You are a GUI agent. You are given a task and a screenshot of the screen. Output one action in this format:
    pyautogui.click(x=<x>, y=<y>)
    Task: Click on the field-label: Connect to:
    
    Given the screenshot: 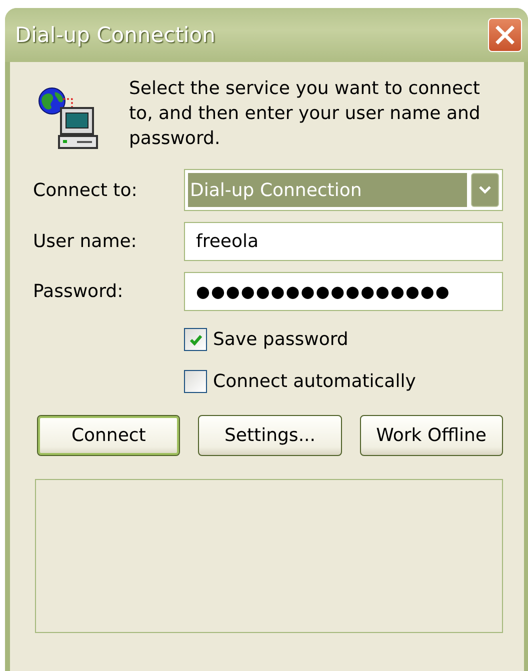 What is the action you would take?
    pyautogui.click(x=85, y=190)
    